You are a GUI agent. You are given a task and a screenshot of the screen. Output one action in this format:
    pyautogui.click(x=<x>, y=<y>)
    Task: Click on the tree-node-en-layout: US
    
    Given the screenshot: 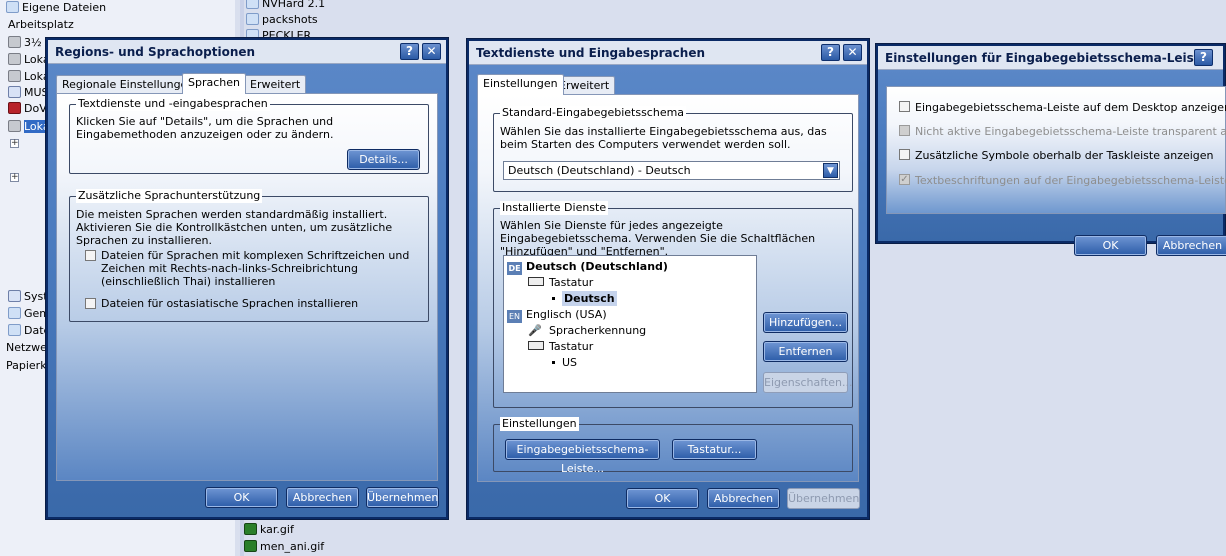 What is the action you would take?
    pyautogui.click(x=564, y=362)
    